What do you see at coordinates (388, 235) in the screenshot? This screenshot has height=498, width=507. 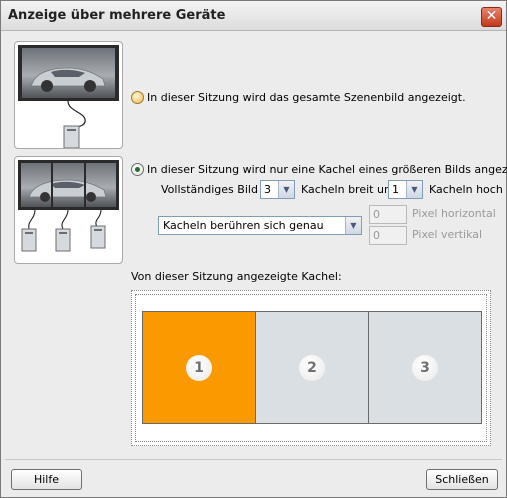 I see `pixel-vertical-input: 0` at bounding box center [388, 235].